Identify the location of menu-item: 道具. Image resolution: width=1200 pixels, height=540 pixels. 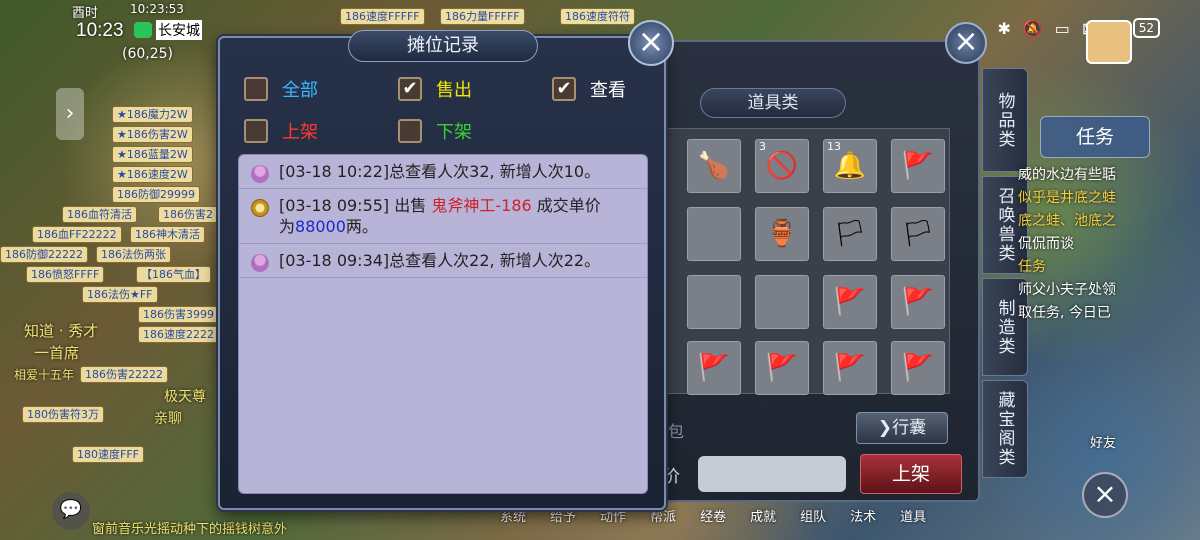
(913, 515).